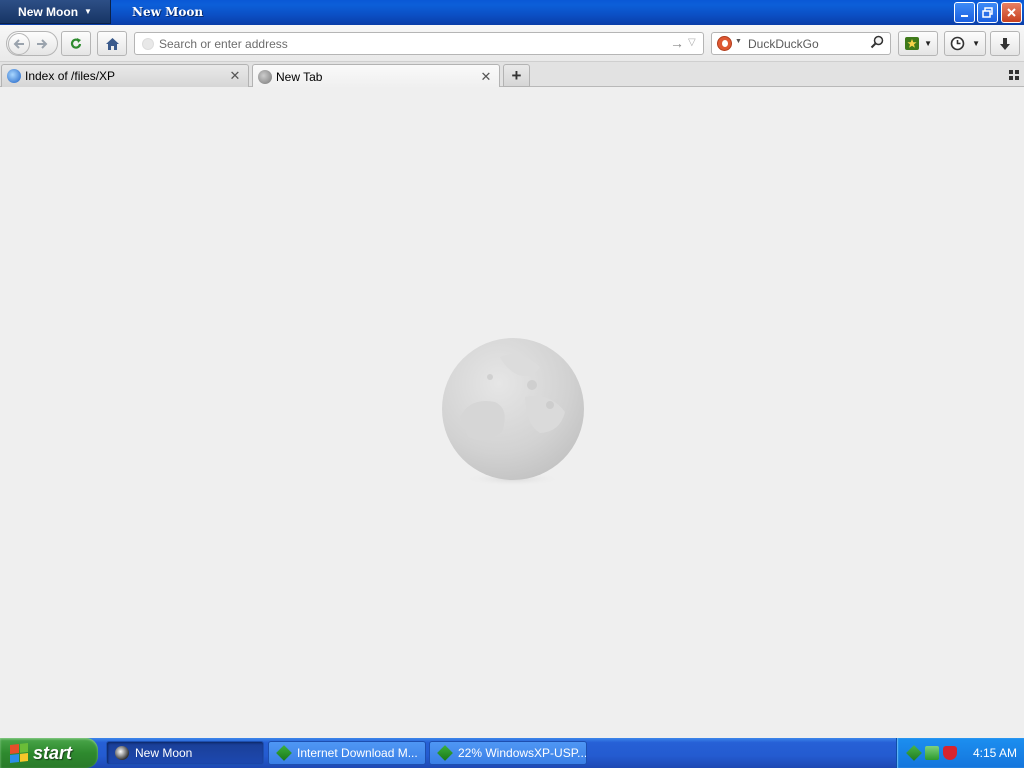 This screenshot has width=1024, height=768. I want to click on back-button, so click(18, 43).